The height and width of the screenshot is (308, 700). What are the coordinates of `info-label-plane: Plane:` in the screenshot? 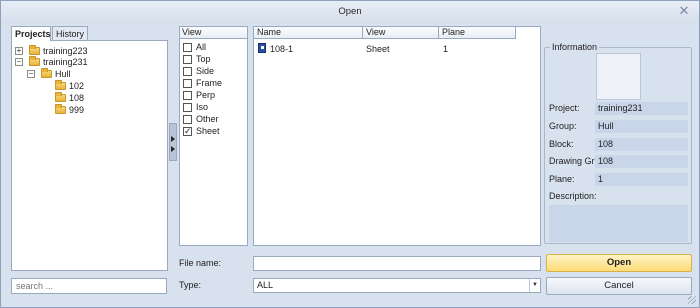 It's located at (562, 179).